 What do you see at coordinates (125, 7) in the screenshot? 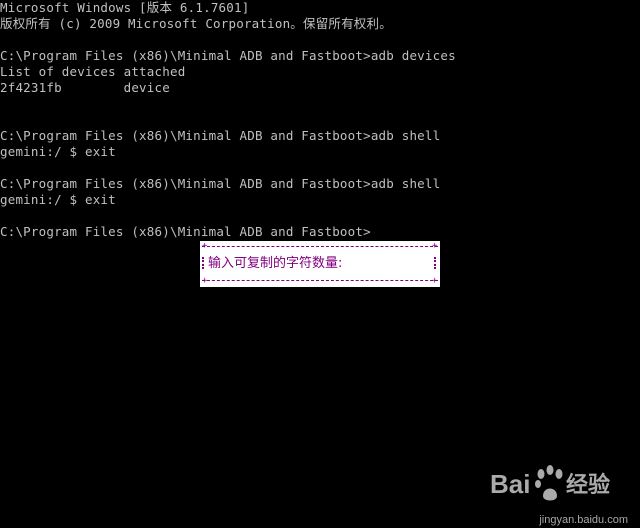
I see `console-line: Microsoft Windows [版本 6.1.7601]` at bounding box center [125, 7].